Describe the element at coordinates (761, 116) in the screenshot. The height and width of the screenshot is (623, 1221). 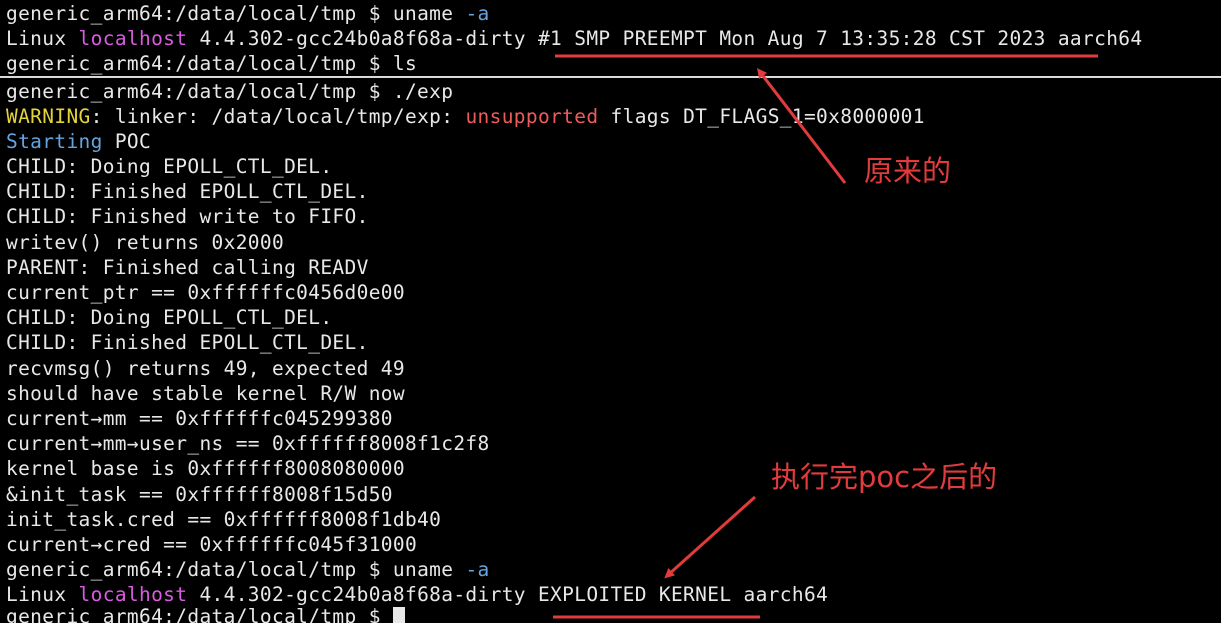
I see `flags-text: flags DT_FLAGS_1=0x8000001` at that location.